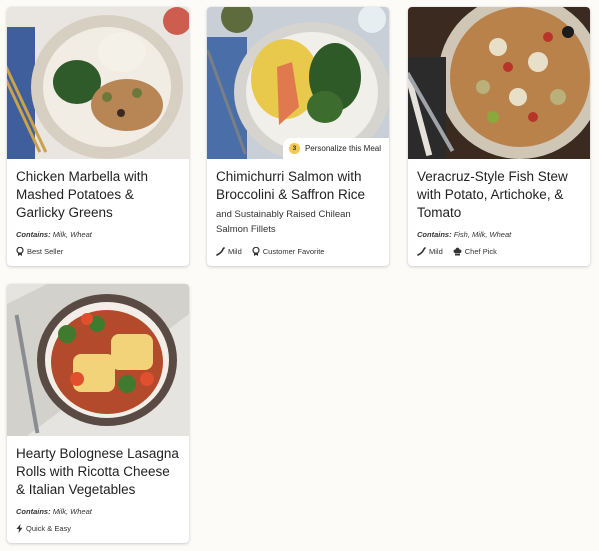 The image size is (599, 551). I want to click on meal-tags: Best Seller, so click(39, 251).